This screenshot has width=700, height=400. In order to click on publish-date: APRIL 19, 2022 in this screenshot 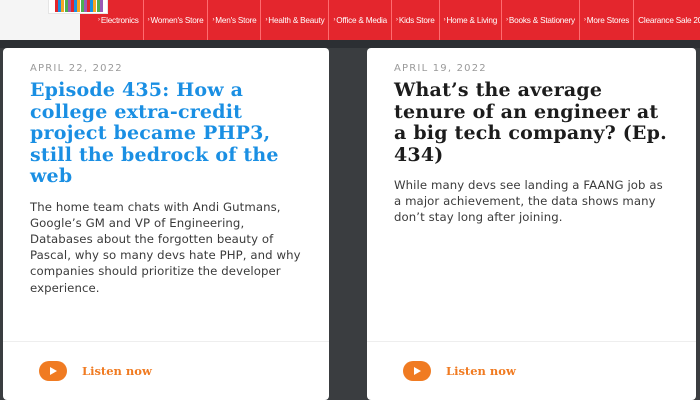, I will do `click(440, 68)`.